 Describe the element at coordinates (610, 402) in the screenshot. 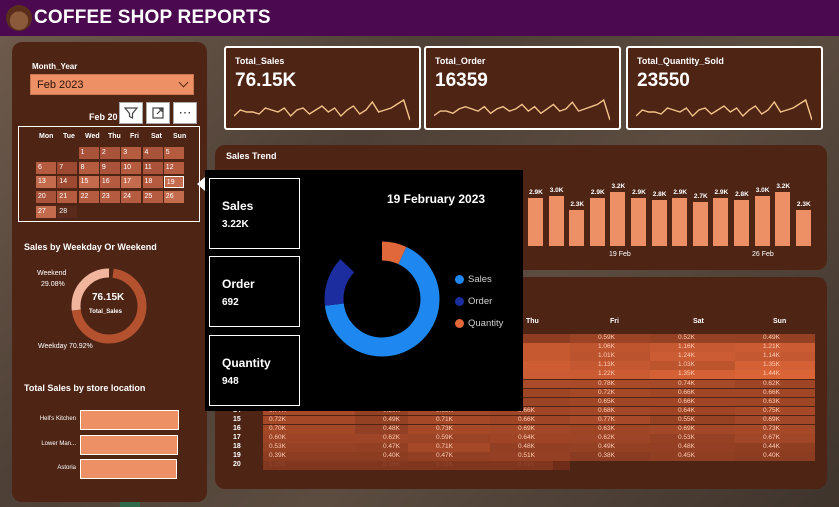

I see `heatmap-cell: 0.65K` at that location.